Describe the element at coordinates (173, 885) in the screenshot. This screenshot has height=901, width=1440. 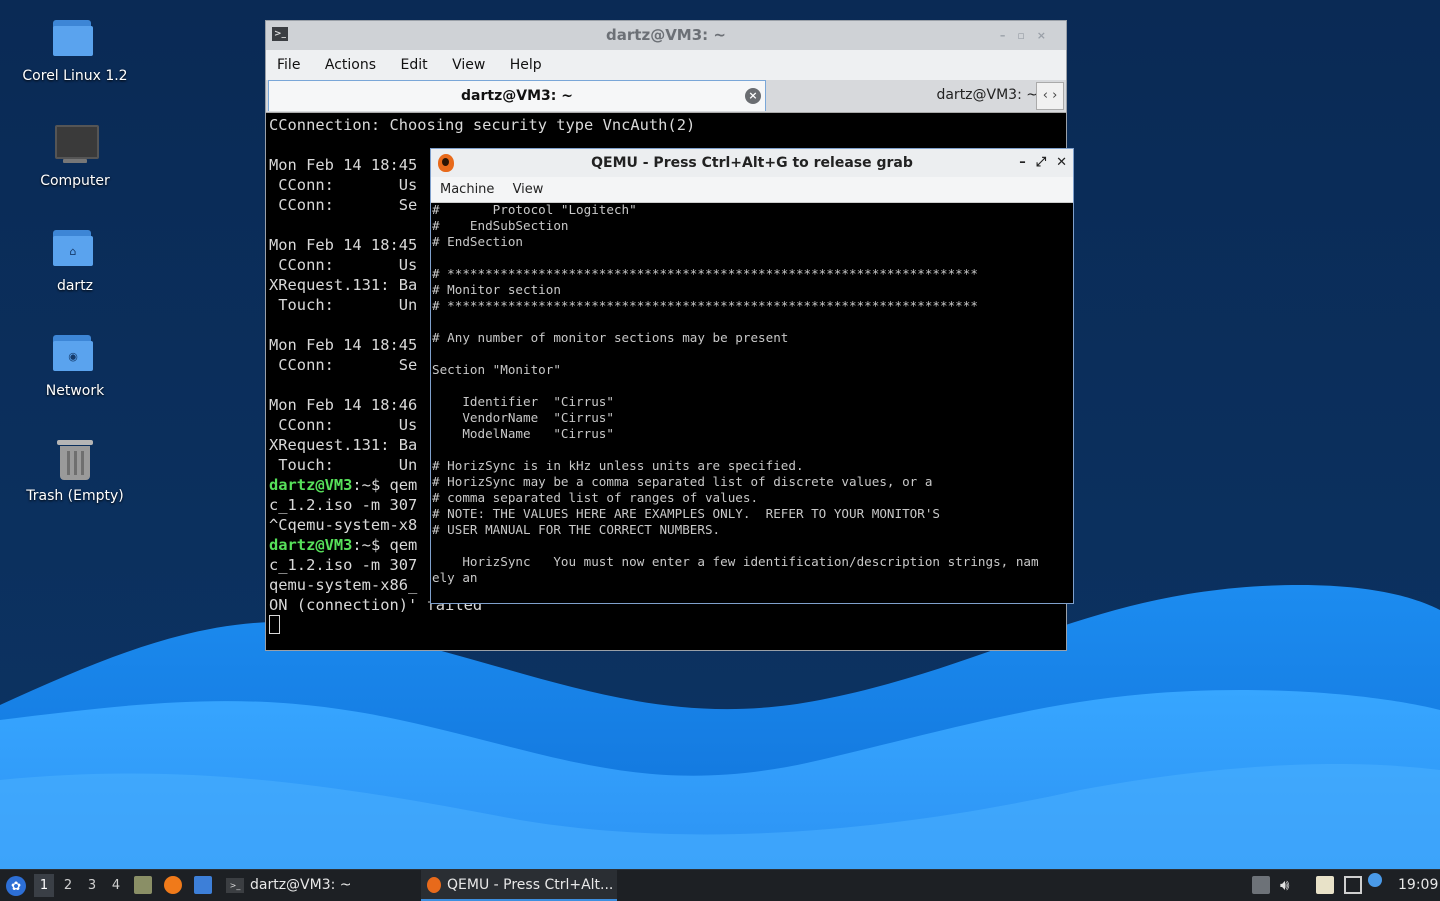
I see `firefox-icon` at that location.